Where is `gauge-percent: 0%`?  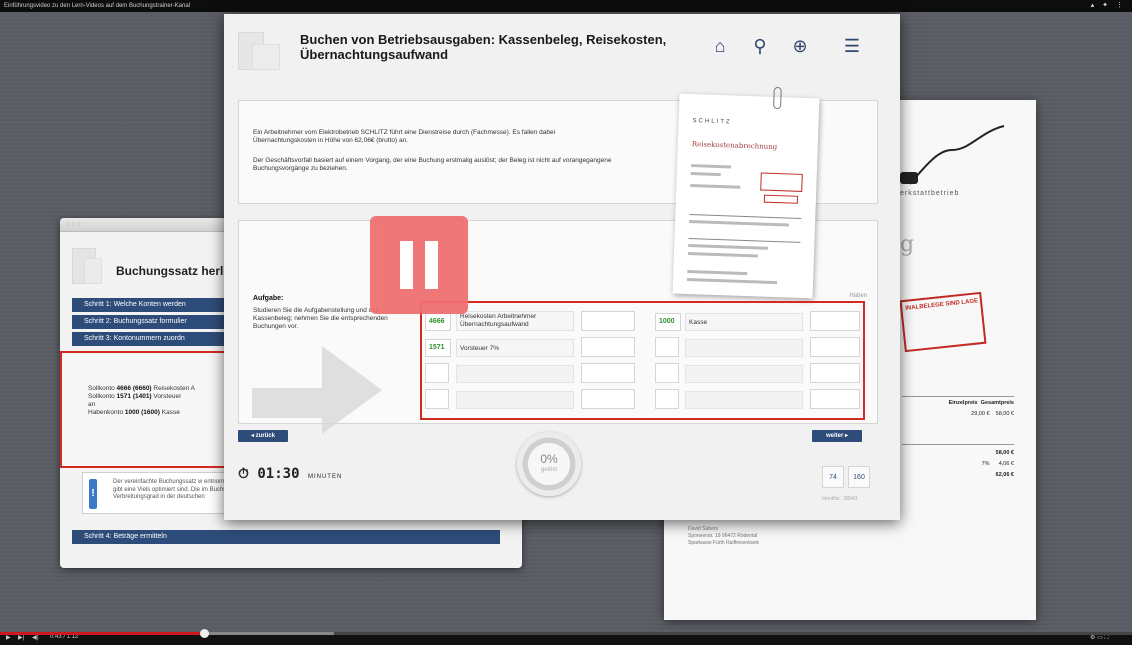
gauge-percent: 0% is located at coordinates (549, 459).